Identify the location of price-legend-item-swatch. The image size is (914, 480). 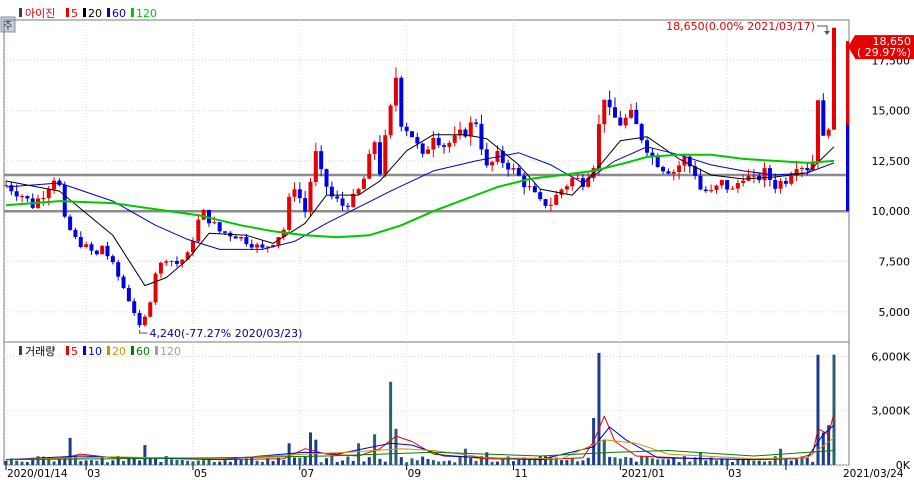
(84, 12).